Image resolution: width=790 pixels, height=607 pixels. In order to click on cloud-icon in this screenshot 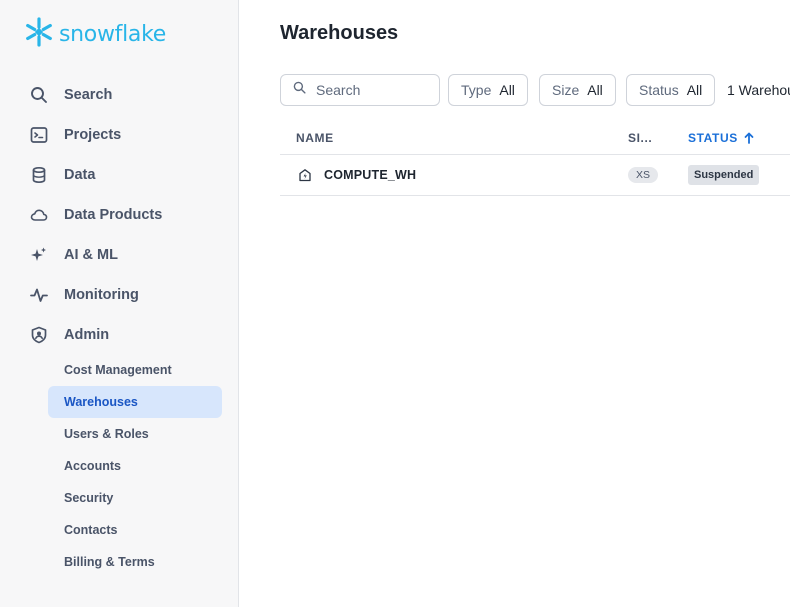, I will do `click(39, 215)`.